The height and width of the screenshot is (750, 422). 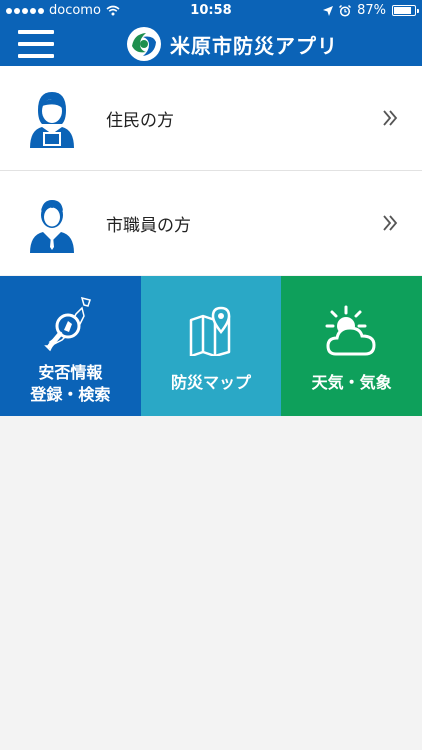 What do you see at coordinates (148, 226) in the screenshot?
I see `staff-row-label: 市職員の方` at bounding box center [148, 226].